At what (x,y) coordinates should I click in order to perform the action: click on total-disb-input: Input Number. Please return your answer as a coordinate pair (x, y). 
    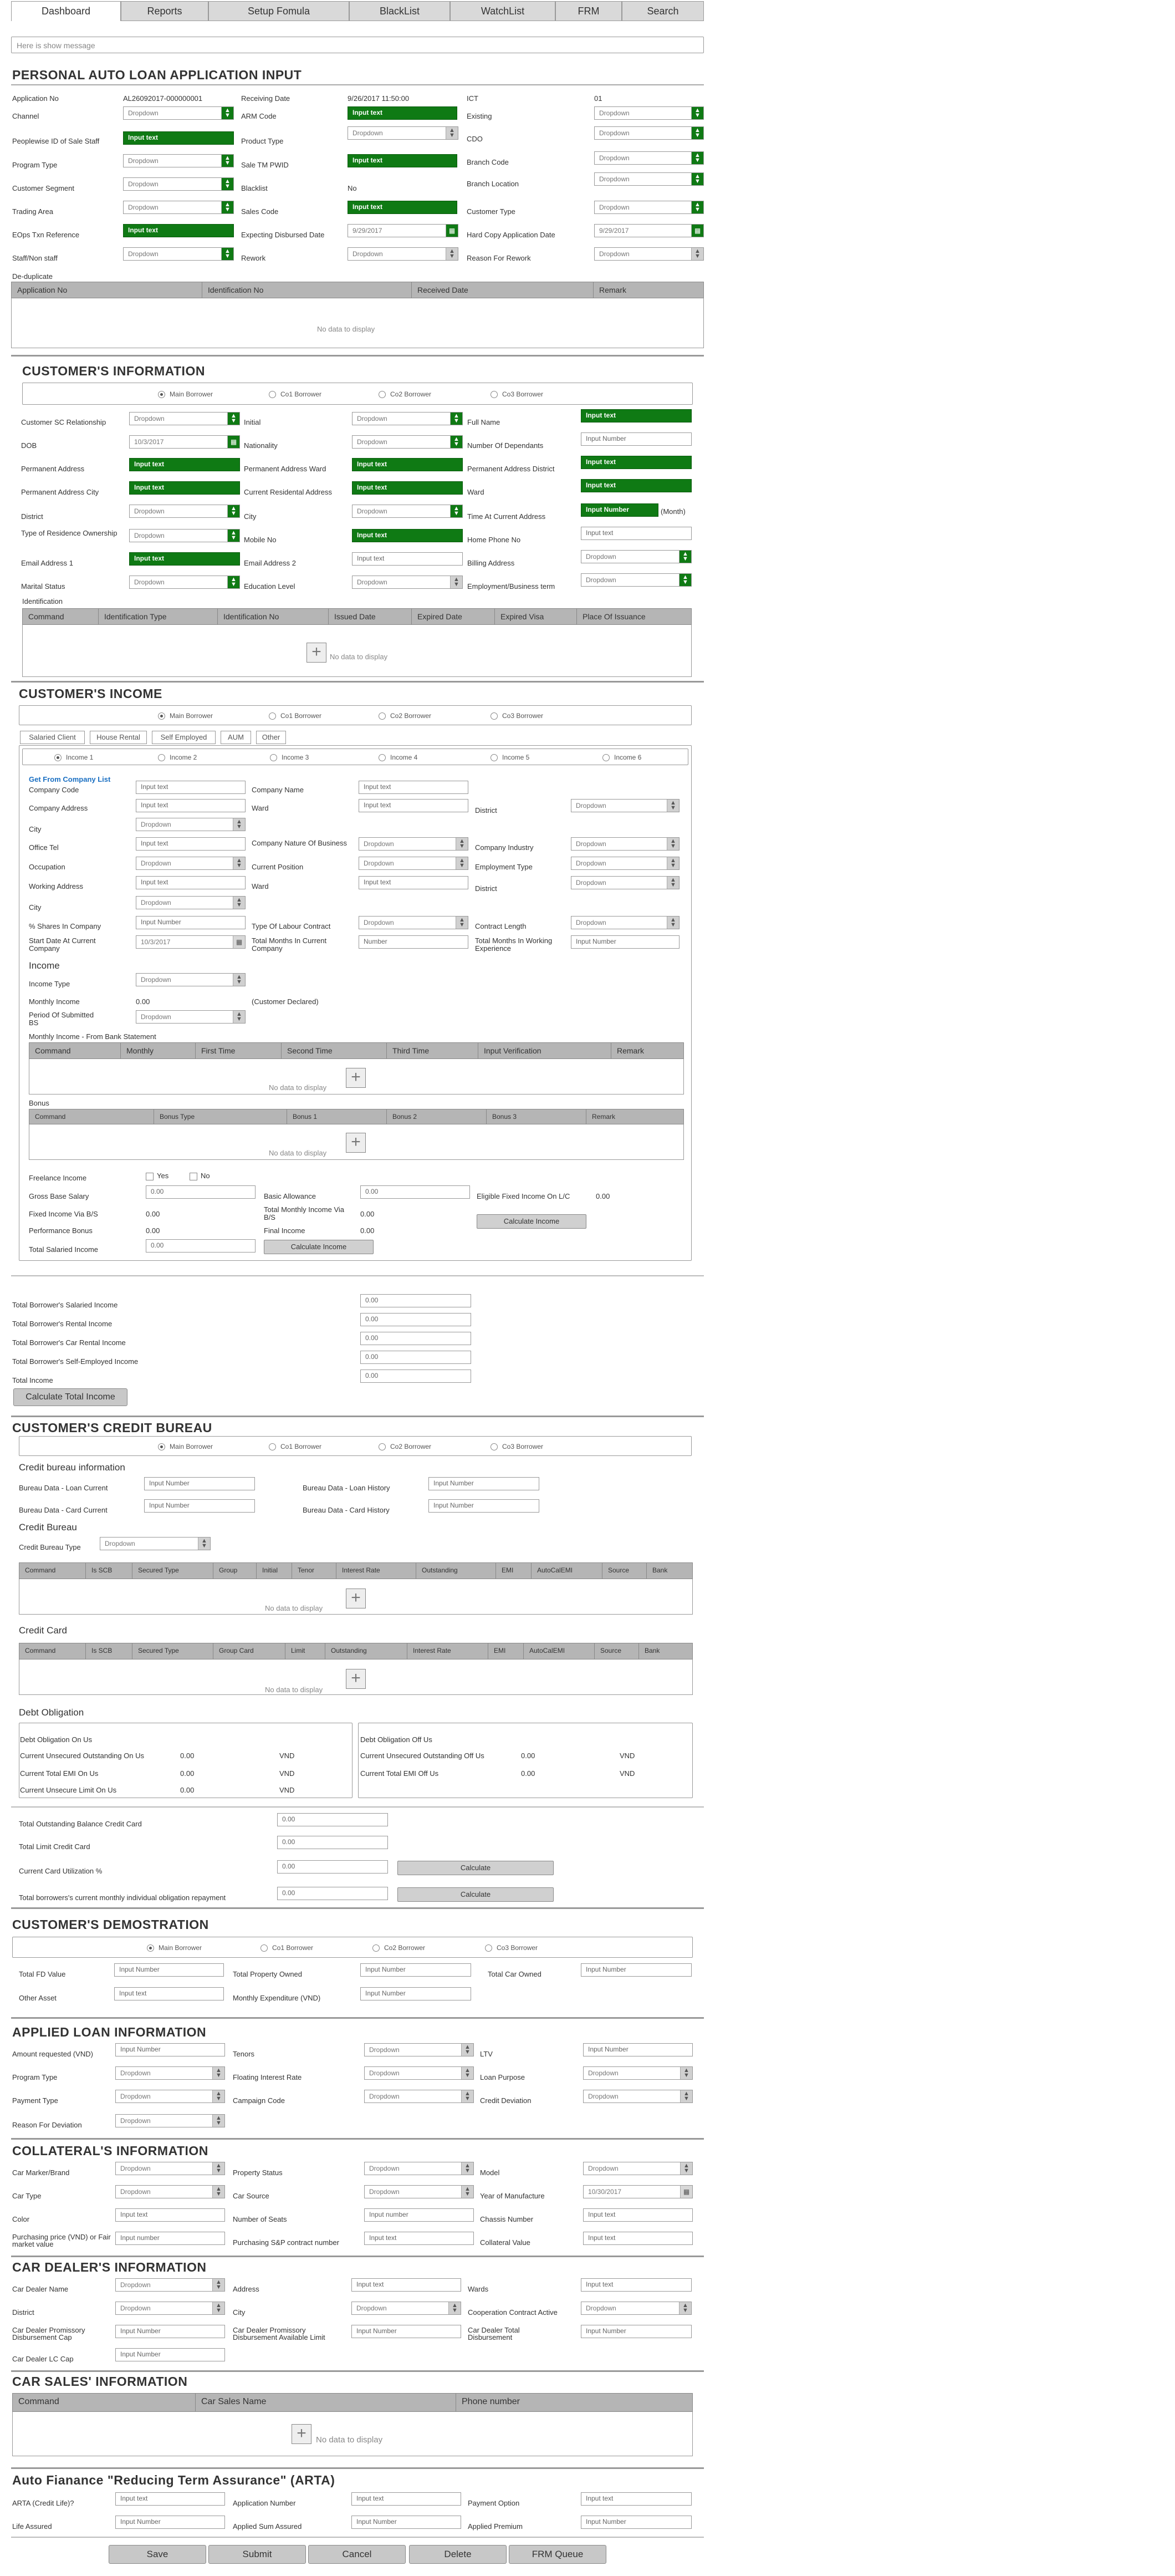
    Looking at the image, I should click on (636, 2332).